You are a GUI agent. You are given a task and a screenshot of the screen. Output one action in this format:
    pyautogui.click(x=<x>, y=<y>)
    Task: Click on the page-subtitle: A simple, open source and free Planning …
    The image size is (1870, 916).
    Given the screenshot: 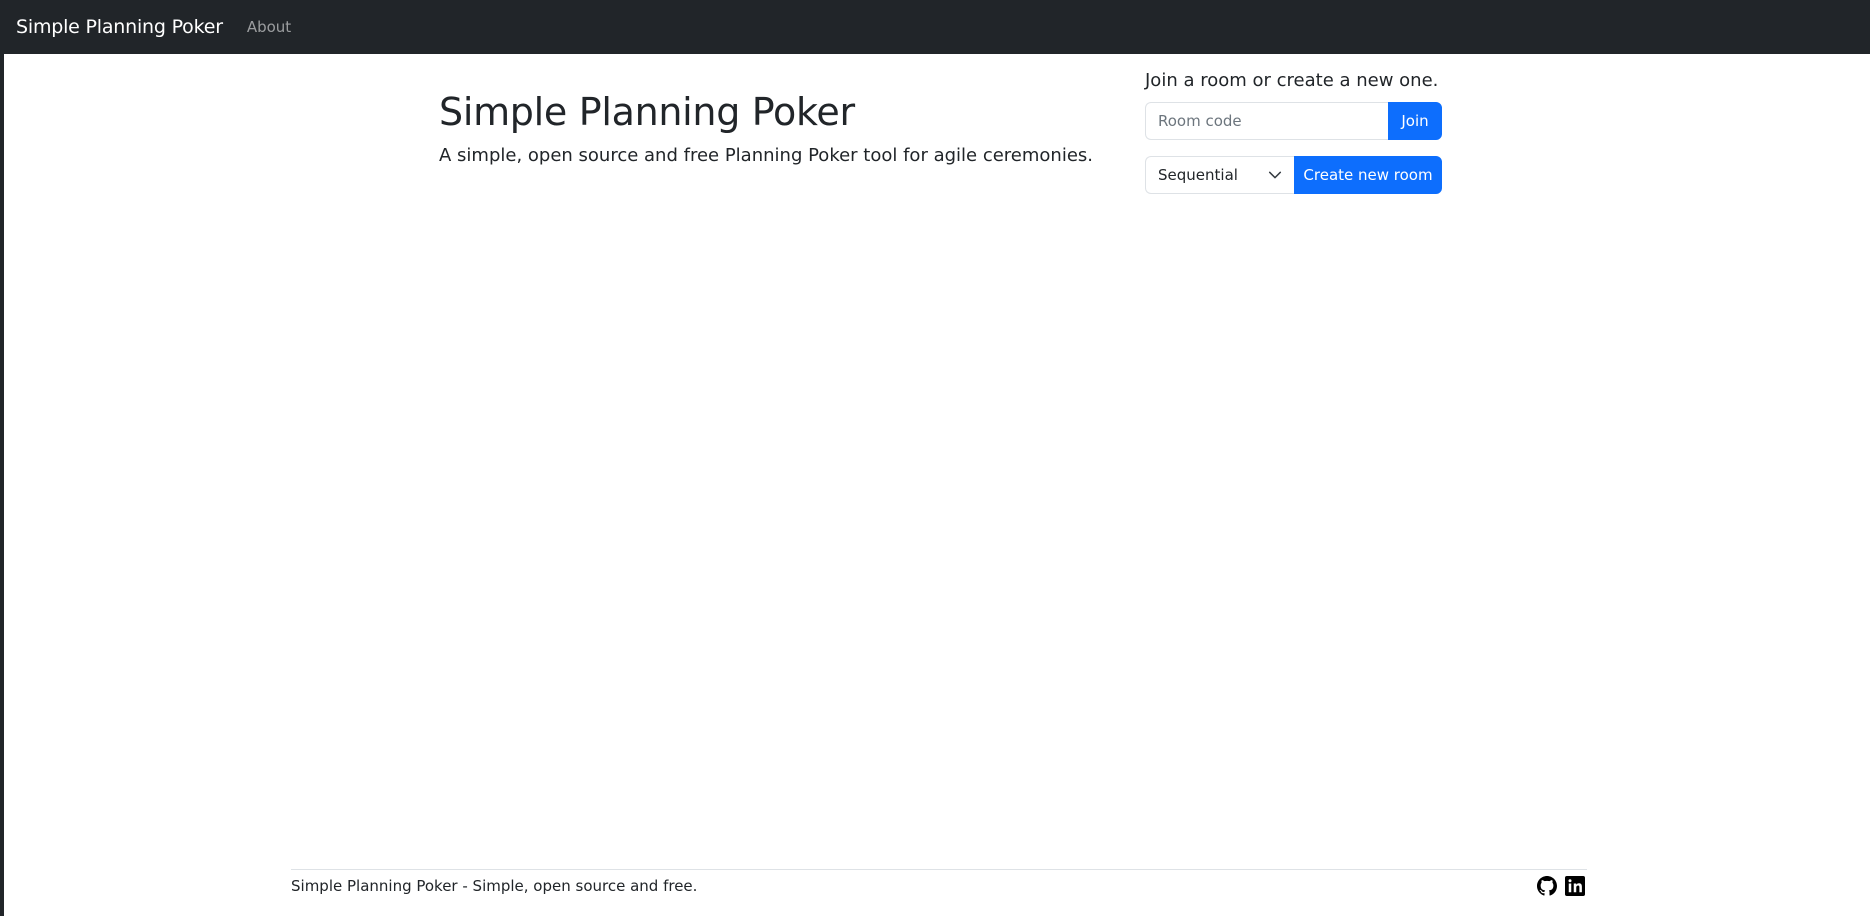 What is the action you would take?
    pyautogui.click(x=766, y=155)
    